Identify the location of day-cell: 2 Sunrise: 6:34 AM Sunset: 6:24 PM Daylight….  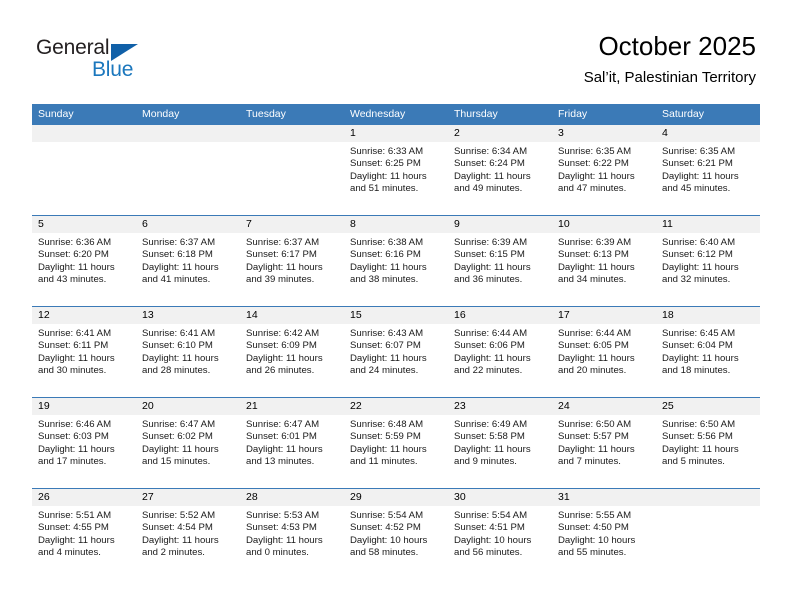
(500, 170).